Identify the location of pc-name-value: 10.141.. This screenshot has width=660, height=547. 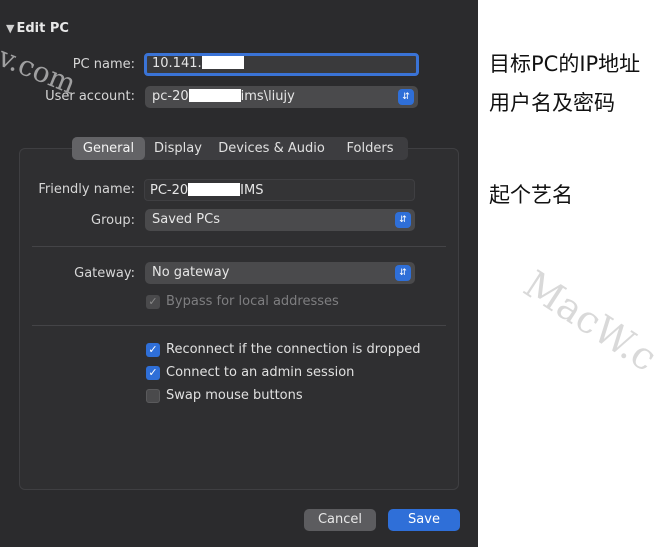
(177, 63).